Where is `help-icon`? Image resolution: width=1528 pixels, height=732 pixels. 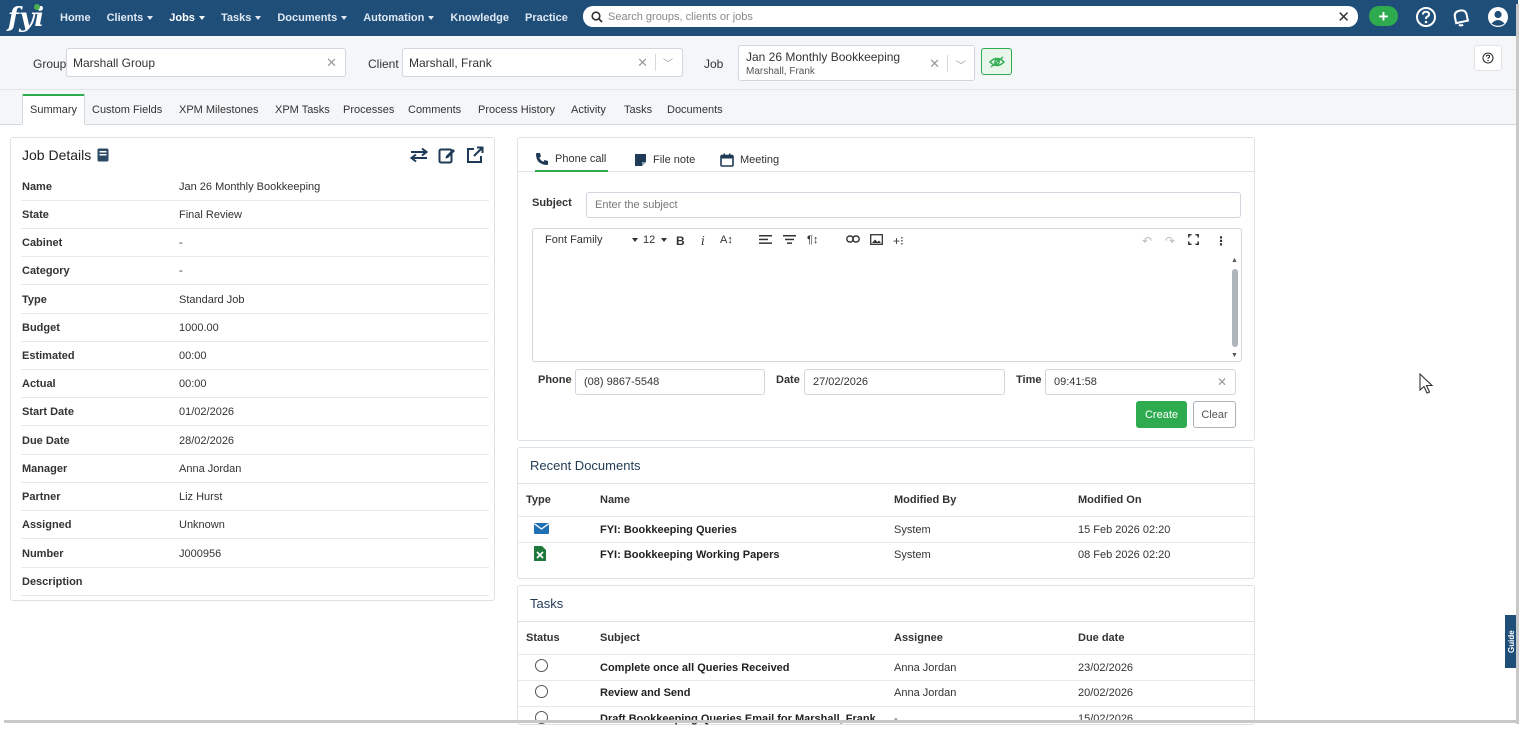
help-icon is located at coordinates (1426, 17).